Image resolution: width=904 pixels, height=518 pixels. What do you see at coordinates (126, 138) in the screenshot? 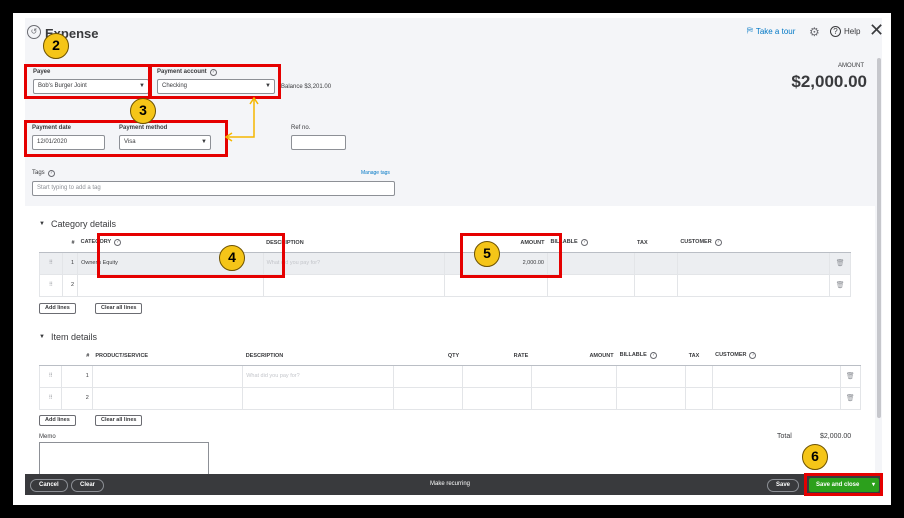
I see `highlight-date-method` at bounding box center [126, 138].